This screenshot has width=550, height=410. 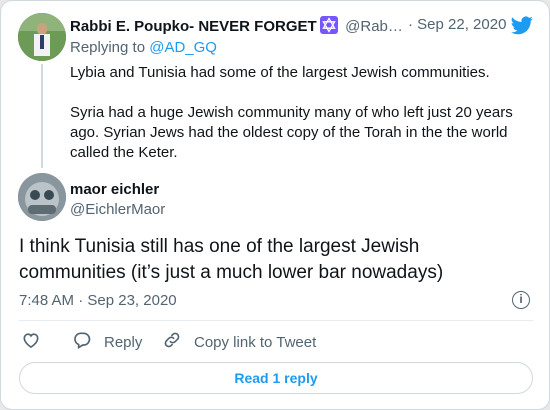 I want to click on heart-icon, so click(x=31, y=342).